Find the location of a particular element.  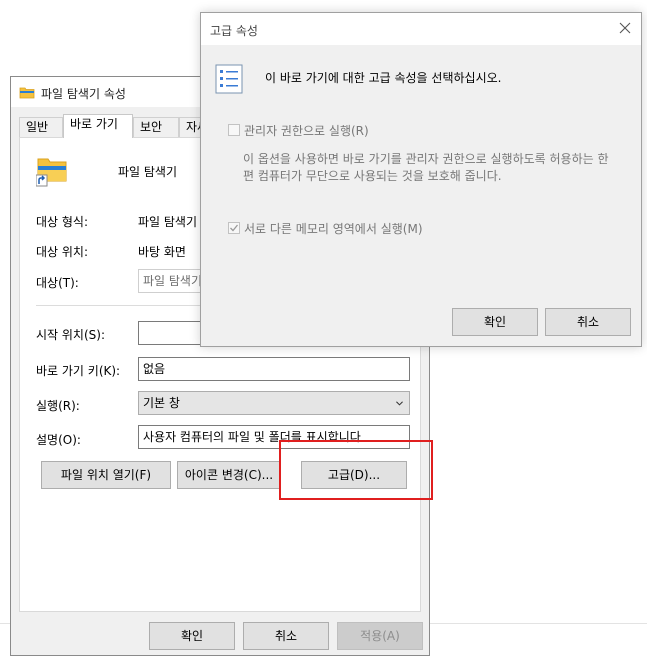

advanced-cancel-button: 취소 is located at coordinates (588, 322).